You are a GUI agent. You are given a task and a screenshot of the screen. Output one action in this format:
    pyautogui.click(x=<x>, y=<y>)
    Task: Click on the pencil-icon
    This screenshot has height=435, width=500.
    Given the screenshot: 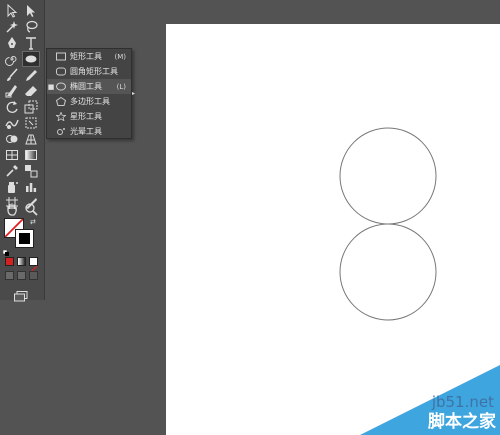 What is the action you would take?
    pyautogui.click(x=31, y=75)
    